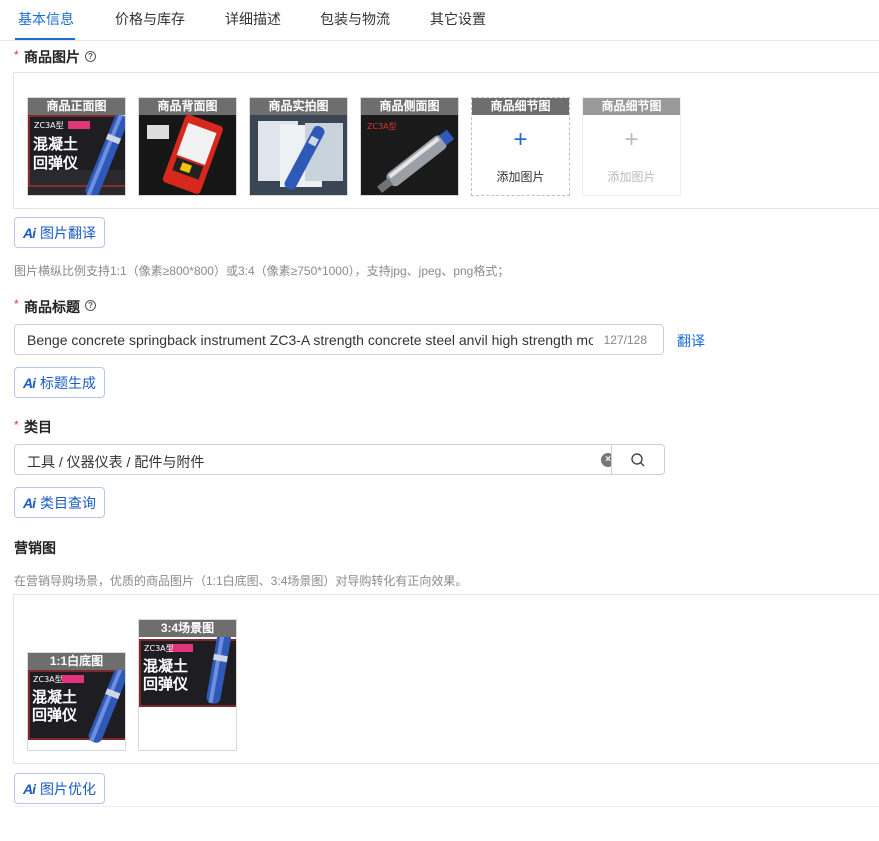  I want to click on category-value: 工具 / 仪器仪表 / 配件与附件, so click(116, 462).